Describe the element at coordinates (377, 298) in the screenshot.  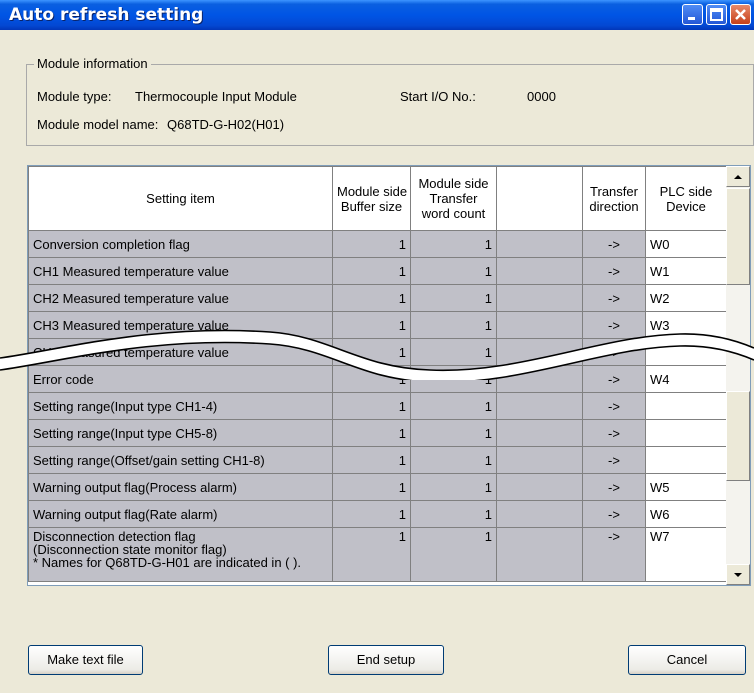
I see `table-row: CH2 Measured temperature value 1 1 -> W2` at that location.